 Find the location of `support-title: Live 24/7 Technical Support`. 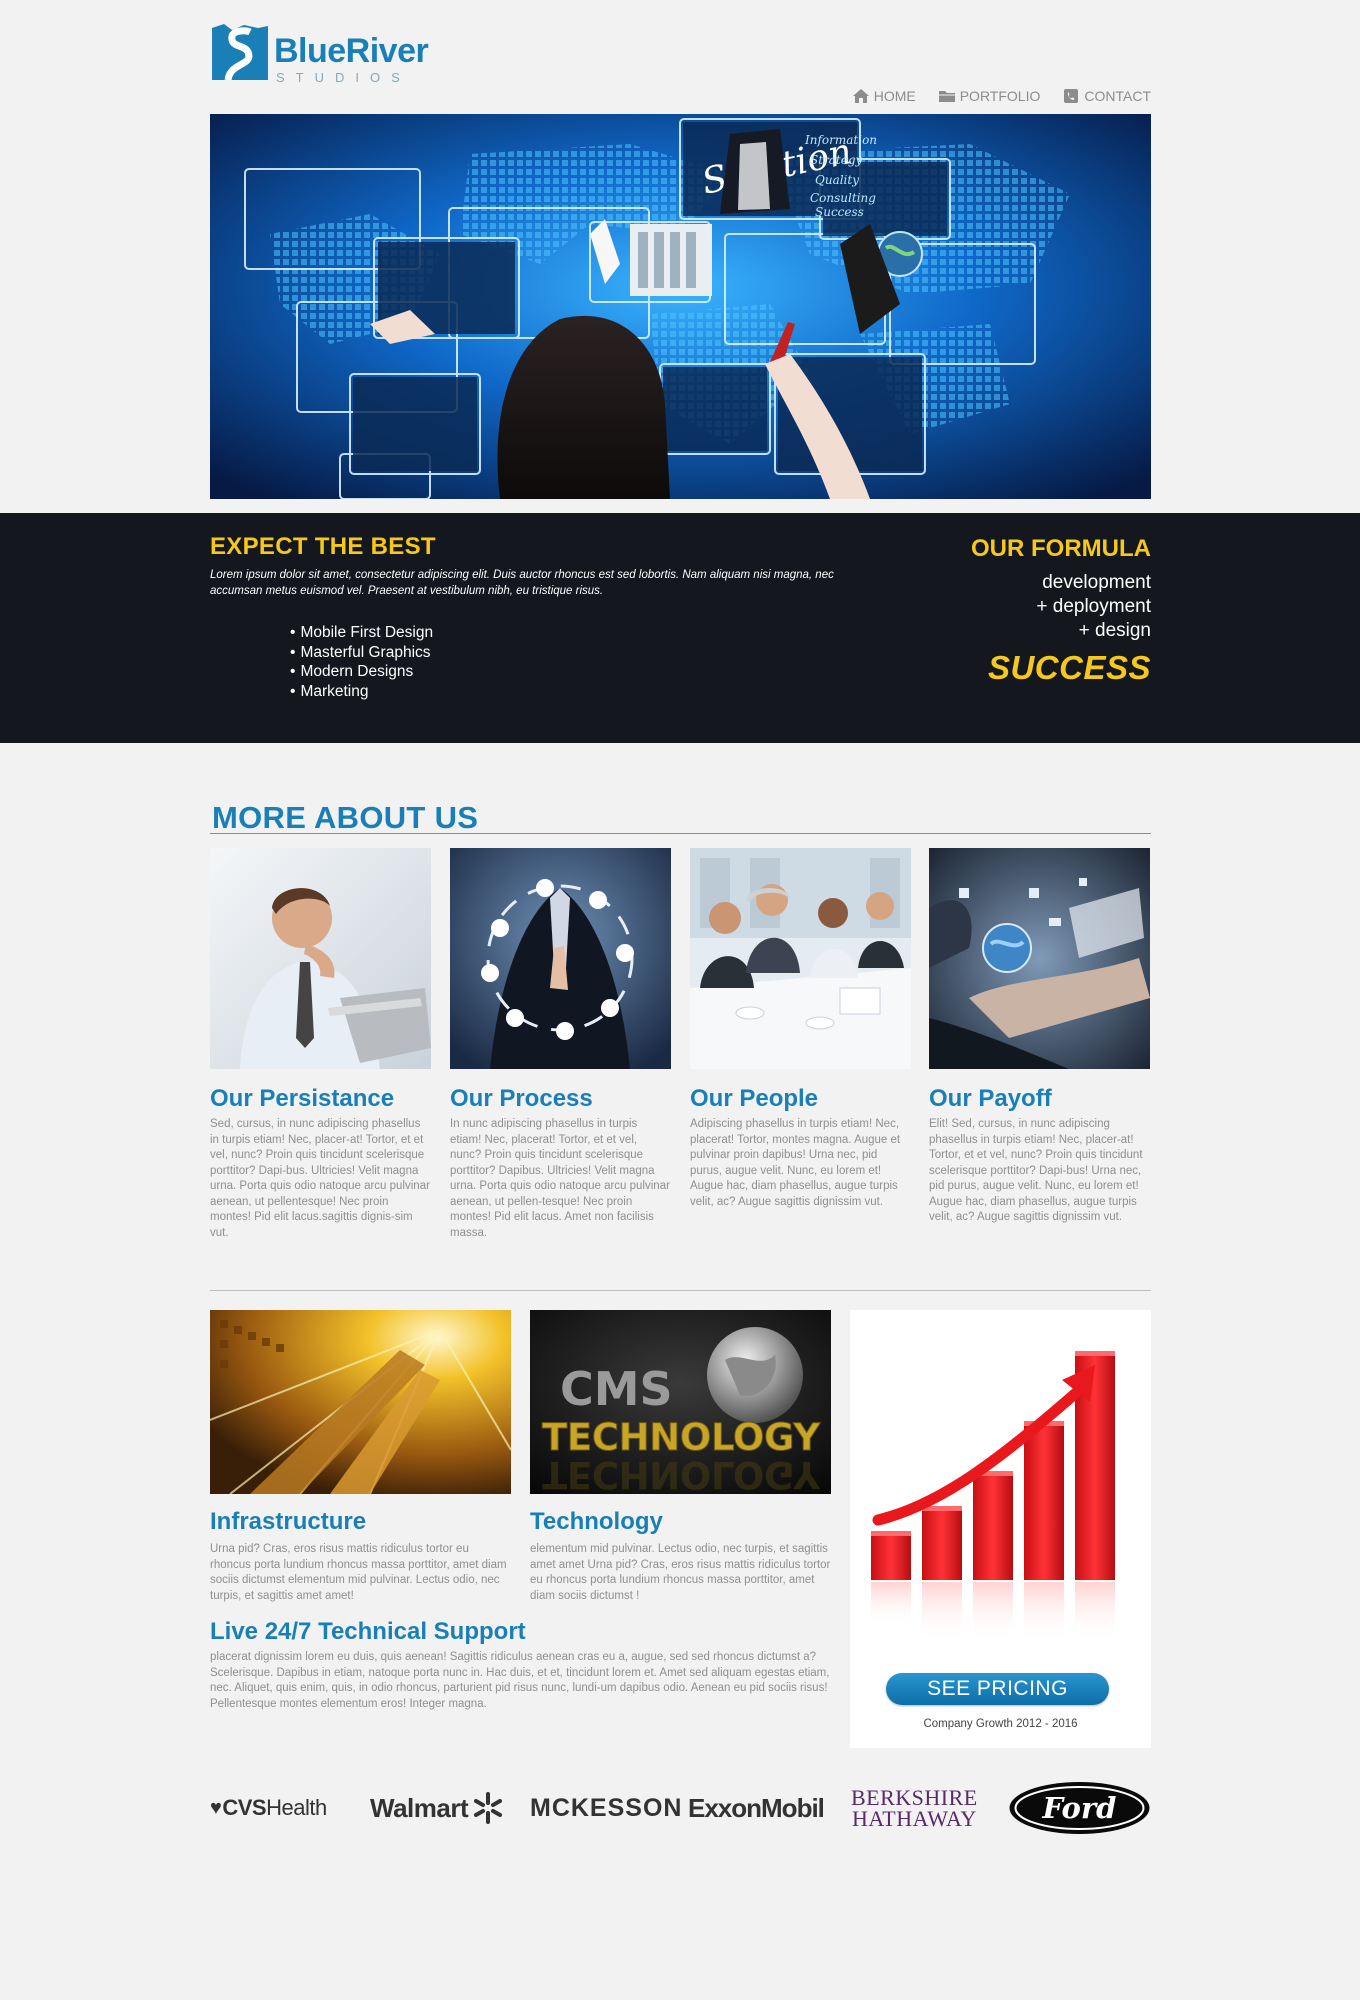

support-title: Live 24/7 Technical Support is located at coordinates (368, 1631).